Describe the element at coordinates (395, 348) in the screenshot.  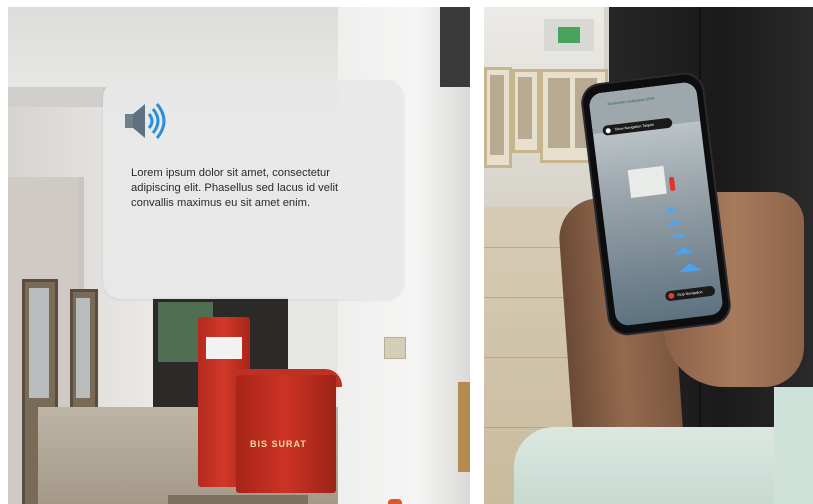
I see `wall-switch` at that location.